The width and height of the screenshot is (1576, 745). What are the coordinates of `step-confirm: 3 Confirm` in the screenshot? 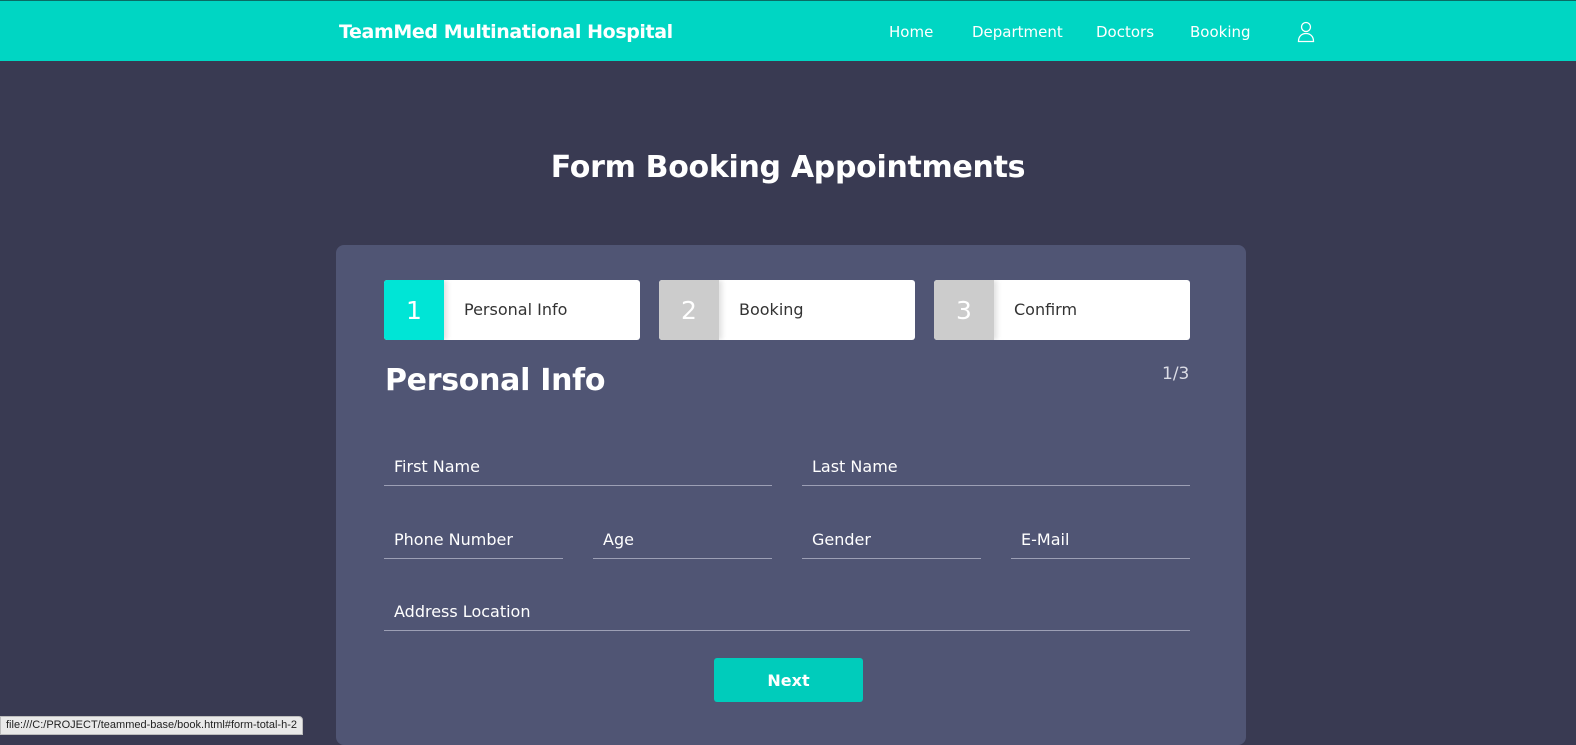 It's located at (1062, 310).